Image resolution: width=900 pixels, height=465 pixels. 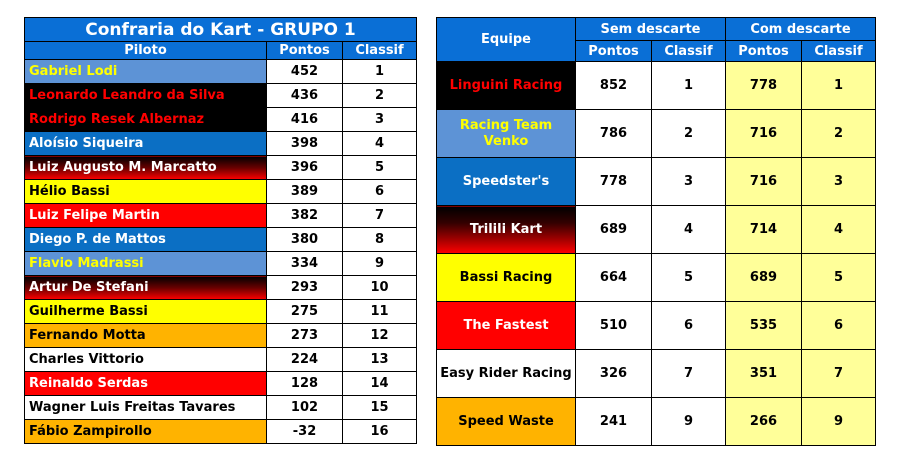 What do you see at coordinates (379, 119) in the screenshot?
I see `piloto-classif: 3` at bounding box center [379, 119].